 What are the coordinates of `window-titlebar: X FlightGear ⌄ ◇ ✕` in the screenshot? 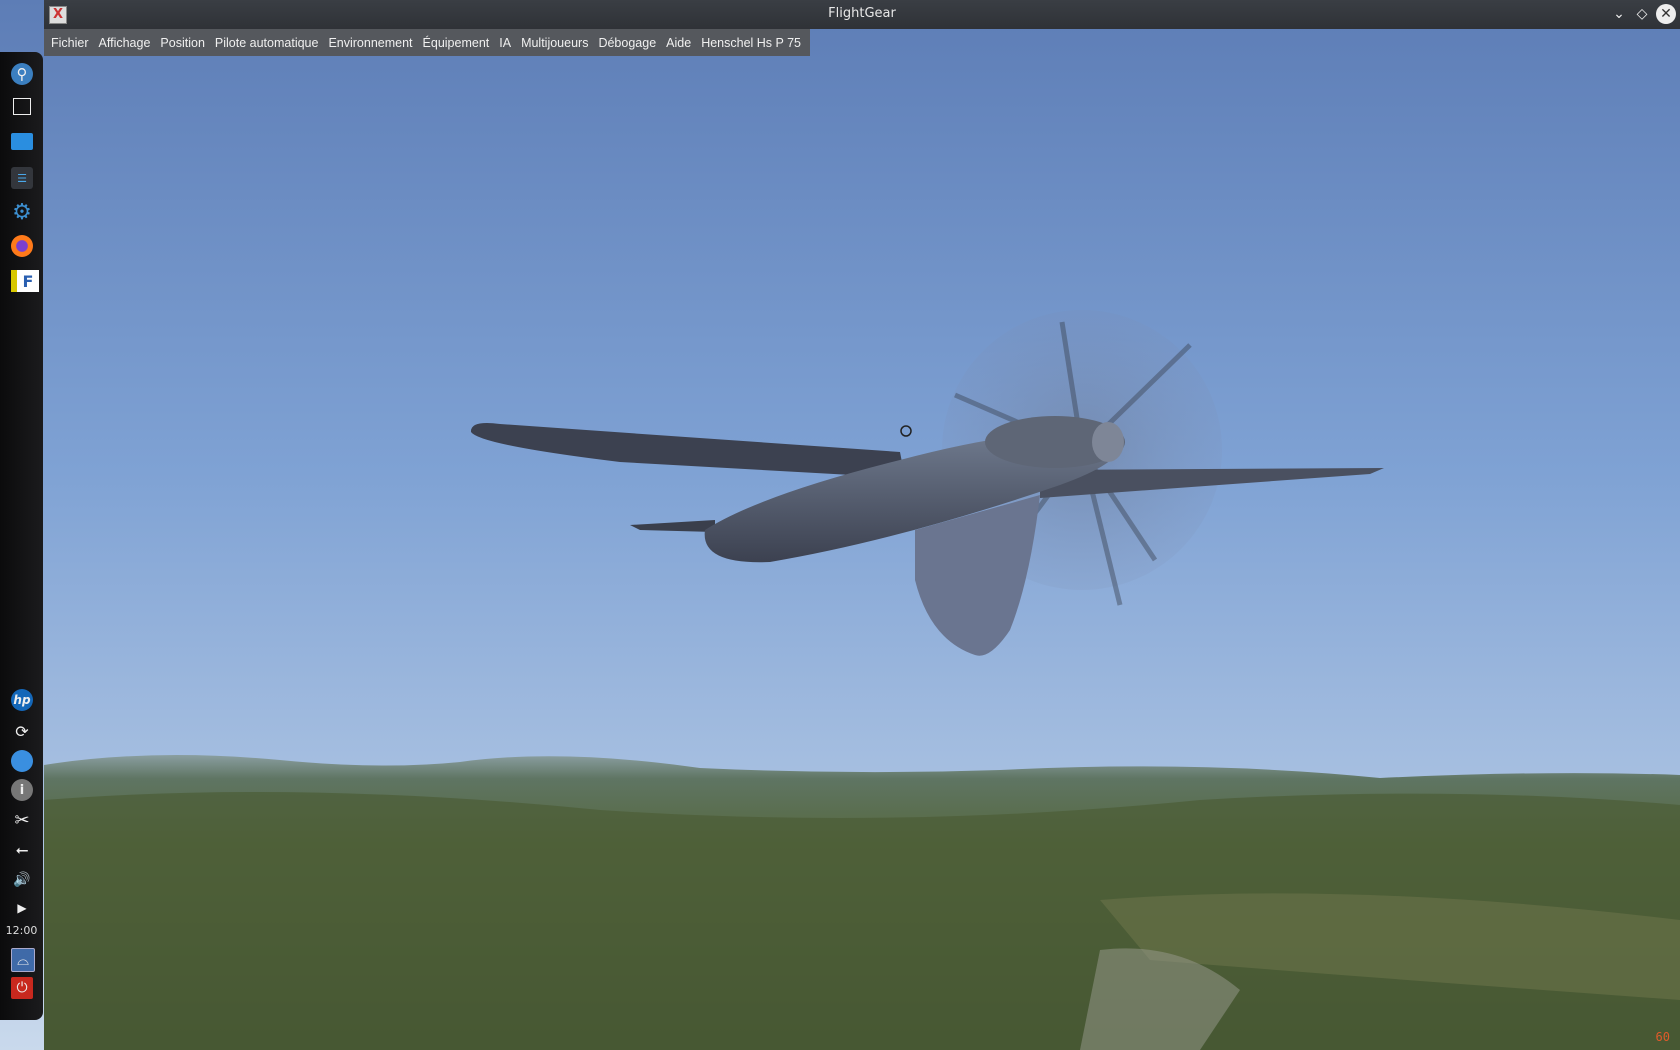 It's located at (862, 14).